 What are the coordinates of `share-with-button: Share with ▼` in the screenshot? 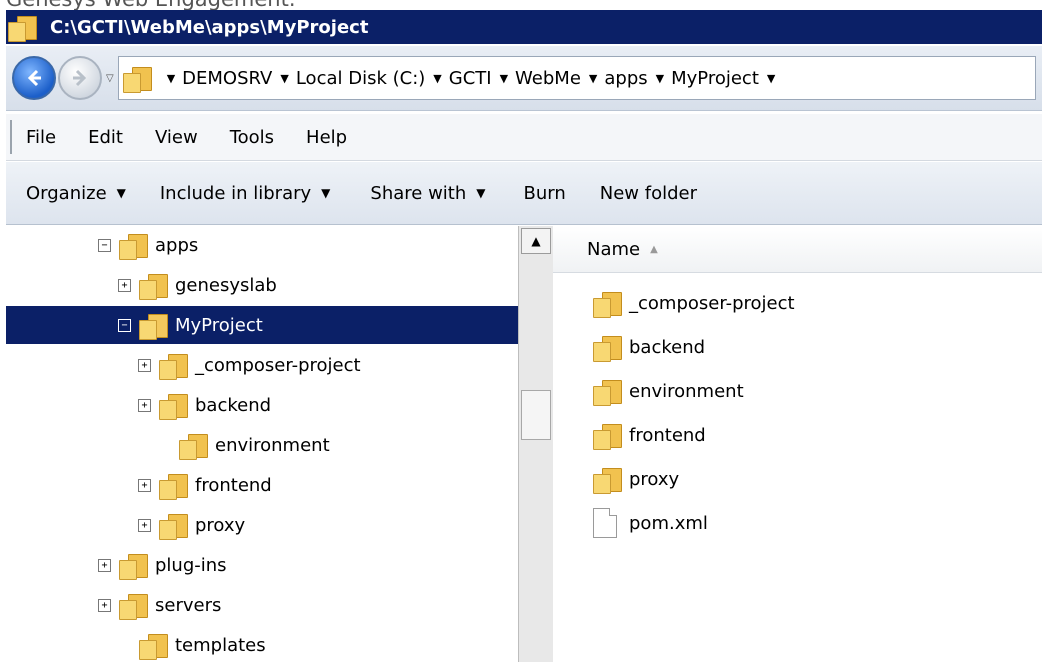 It's located at (427, 193).